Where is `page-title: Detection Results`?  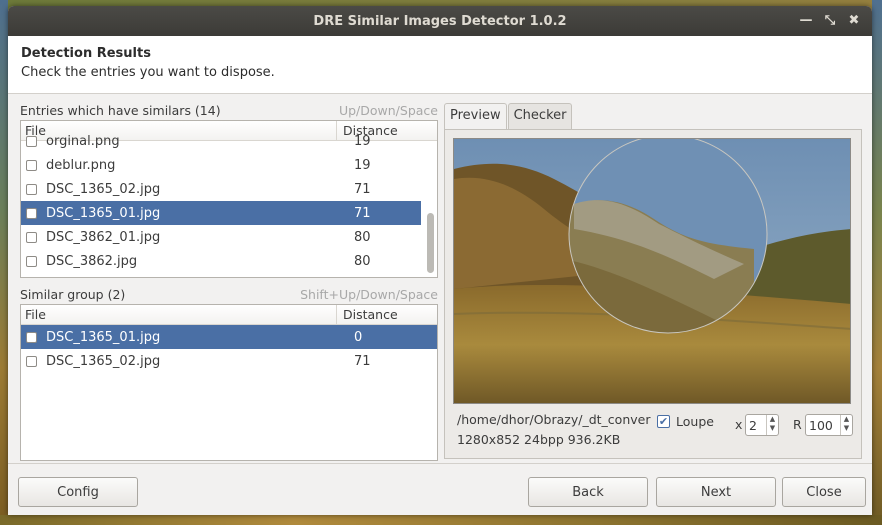 page-title: Detection Results is located at coordinates (86, 53).